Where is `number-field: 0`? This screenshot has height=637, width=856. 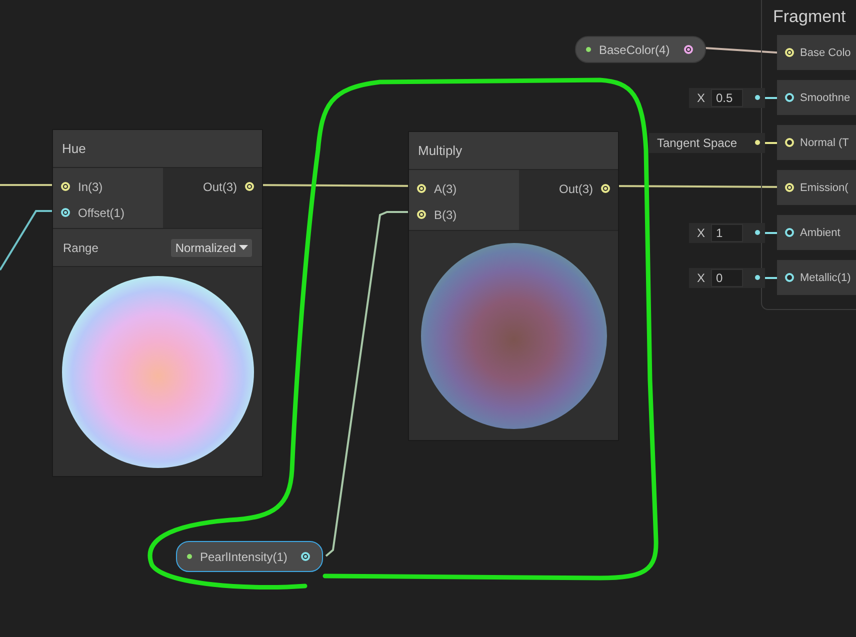
number-field: 0 is located at coordinates (727, 277).